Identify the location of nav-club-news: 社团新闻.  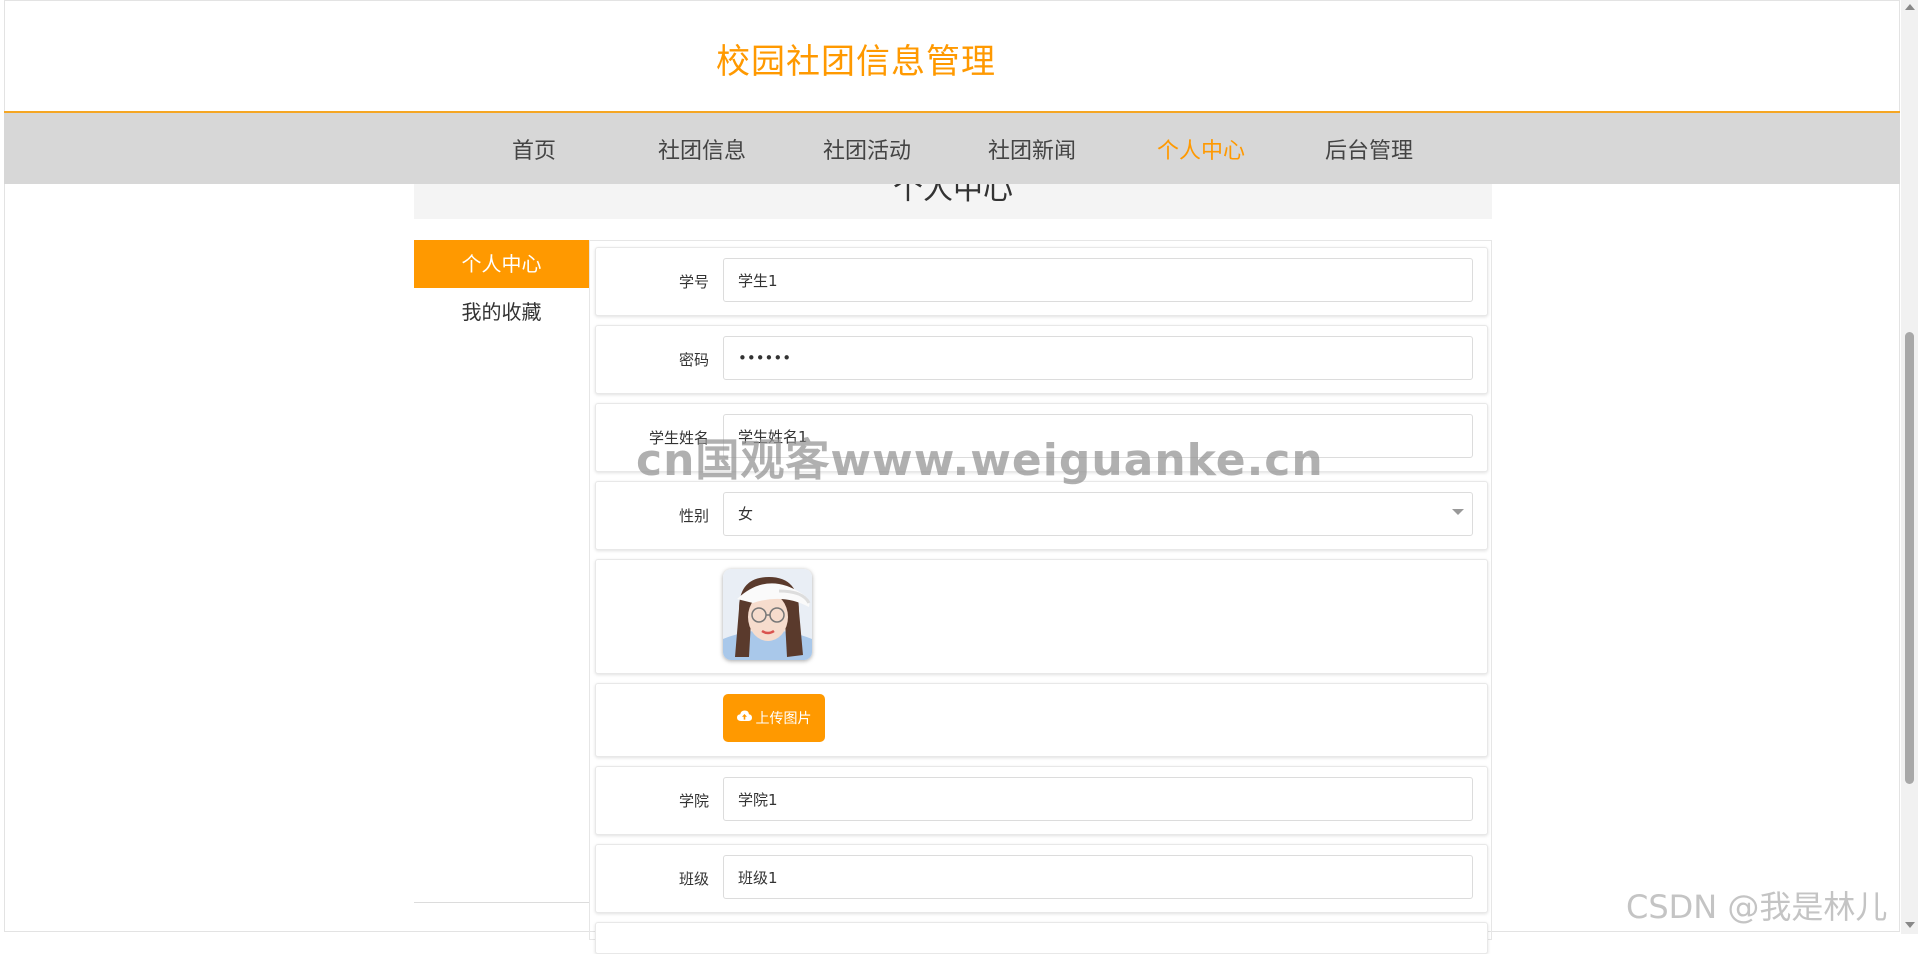
(1032, 149).